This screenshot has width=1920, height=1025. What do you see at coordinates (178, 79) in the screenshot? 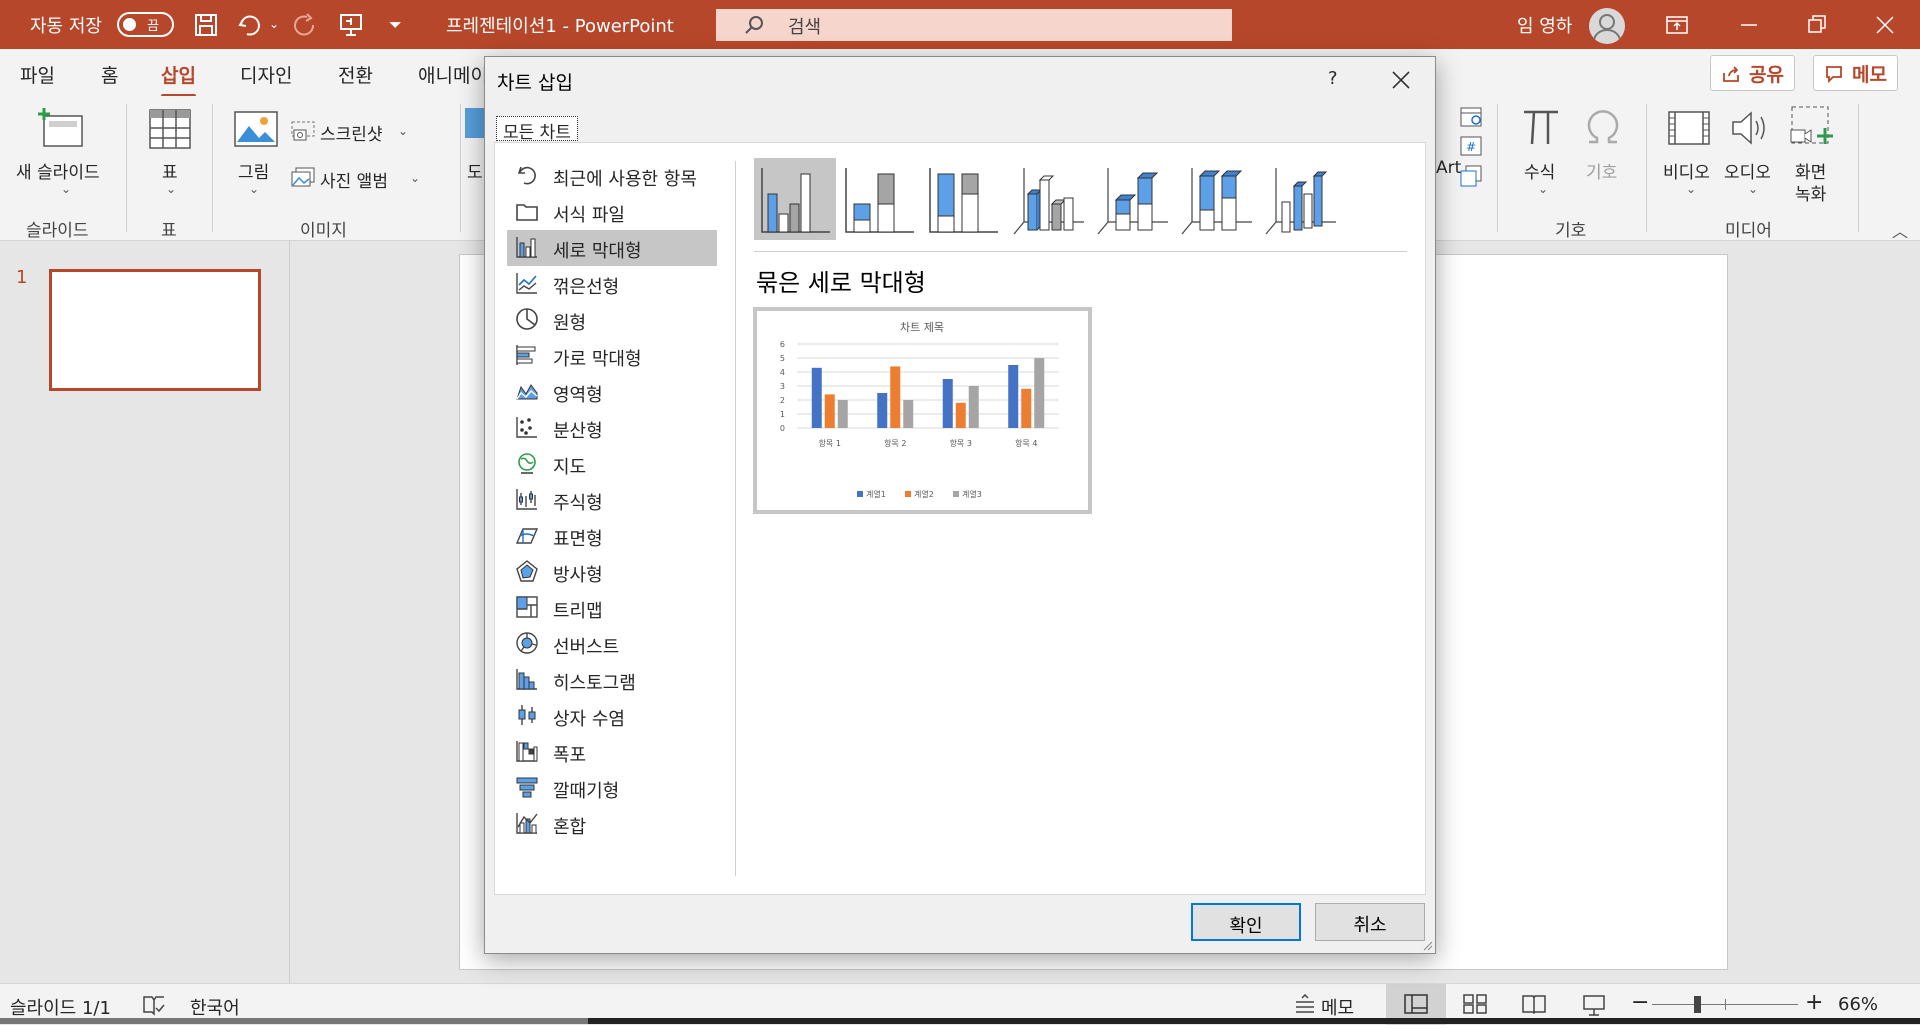
I see `tab-insert: 삽입` at bounding box center [178, 79].